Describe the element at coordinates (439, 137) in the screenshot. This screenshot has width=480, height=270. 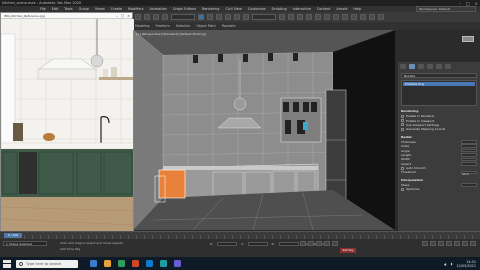
I see `radial-title: Radial` at that location.